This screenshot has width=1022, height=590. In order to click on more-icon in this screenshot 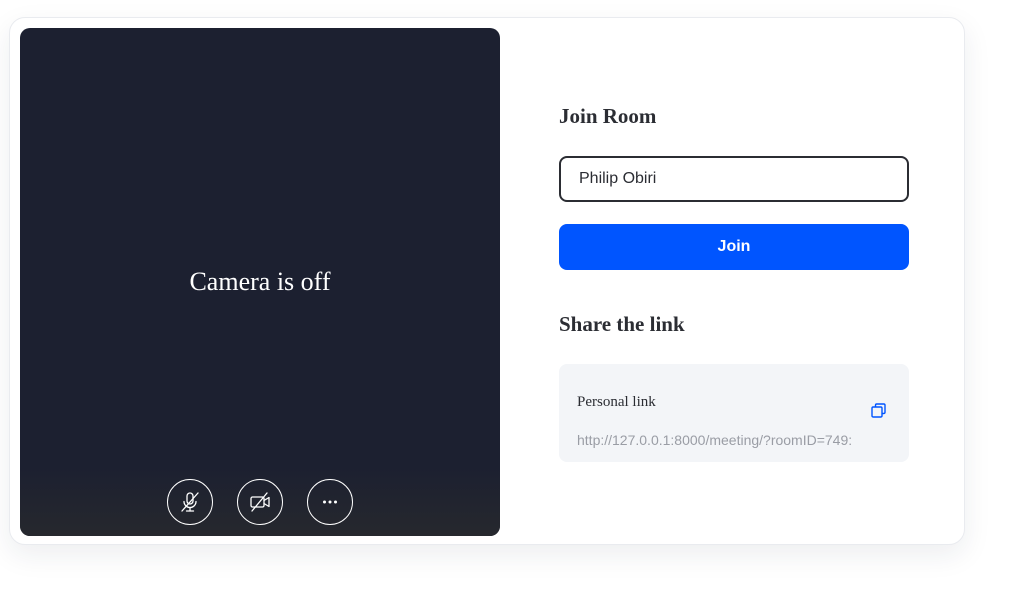, I will do `click(330, 502)`.